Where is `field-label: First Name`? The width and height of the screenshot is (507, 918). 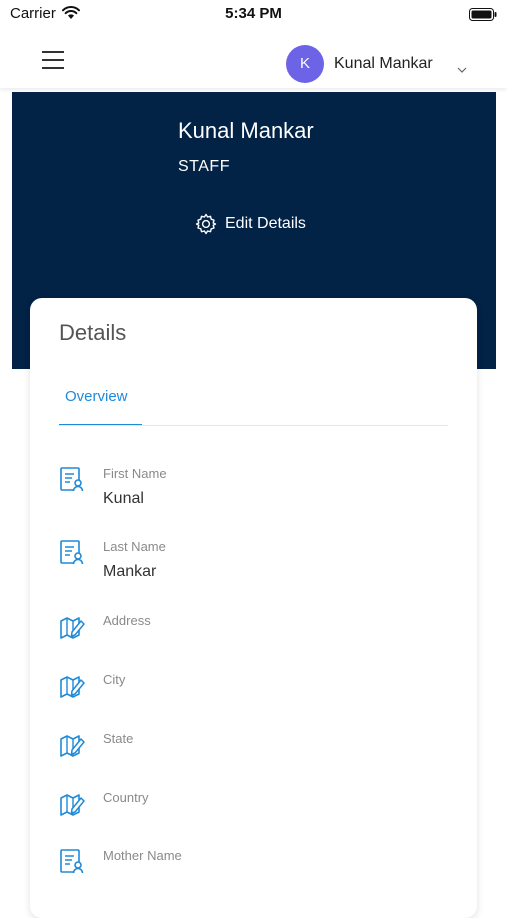 field-label: First Name is located at coordinates (135, 473).